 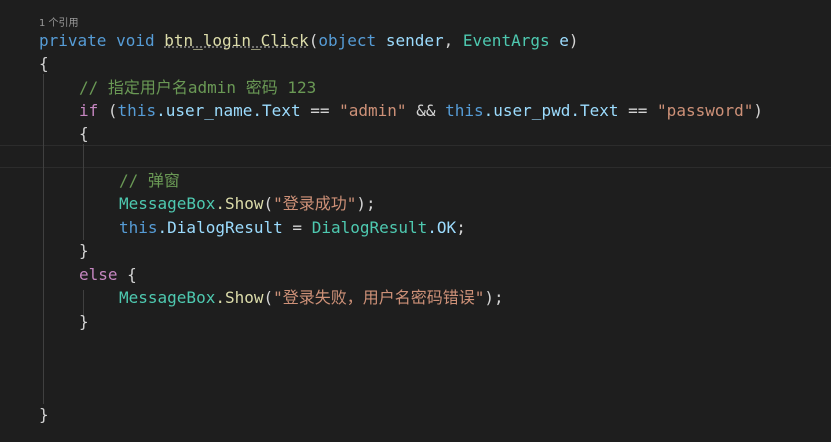 I want to click on code-line-7: // 弹窗, so click(x=149, y=180).